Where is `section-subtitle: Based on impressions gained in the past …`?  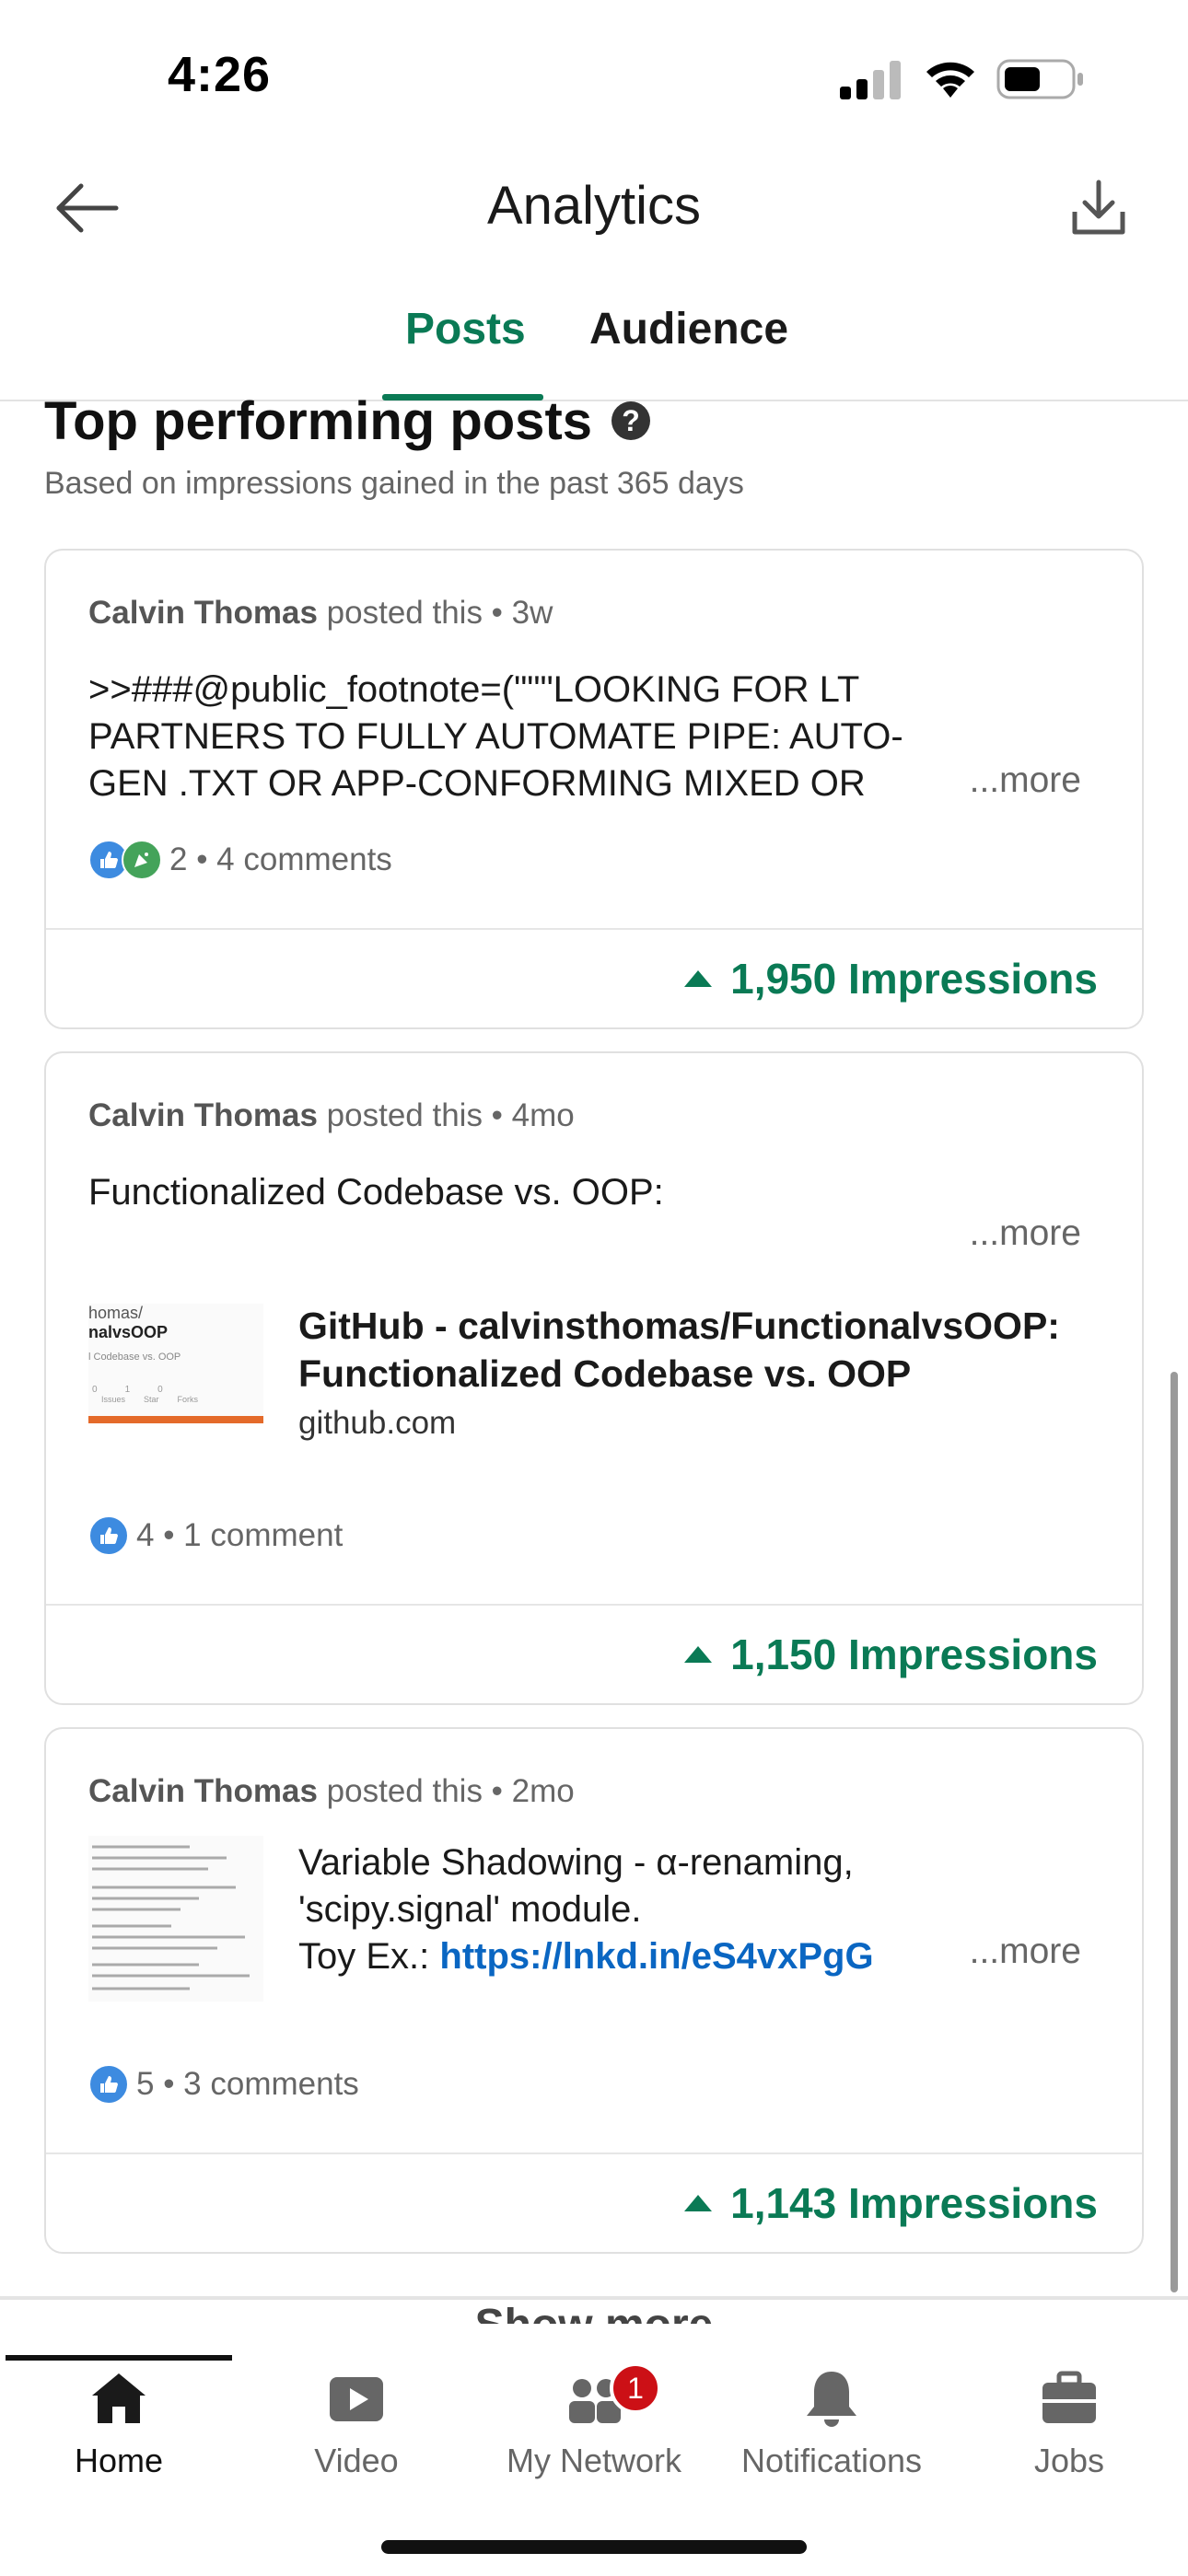
section-subtitle: Based on impressions gained in the past … is located at coordinates (394, 483).